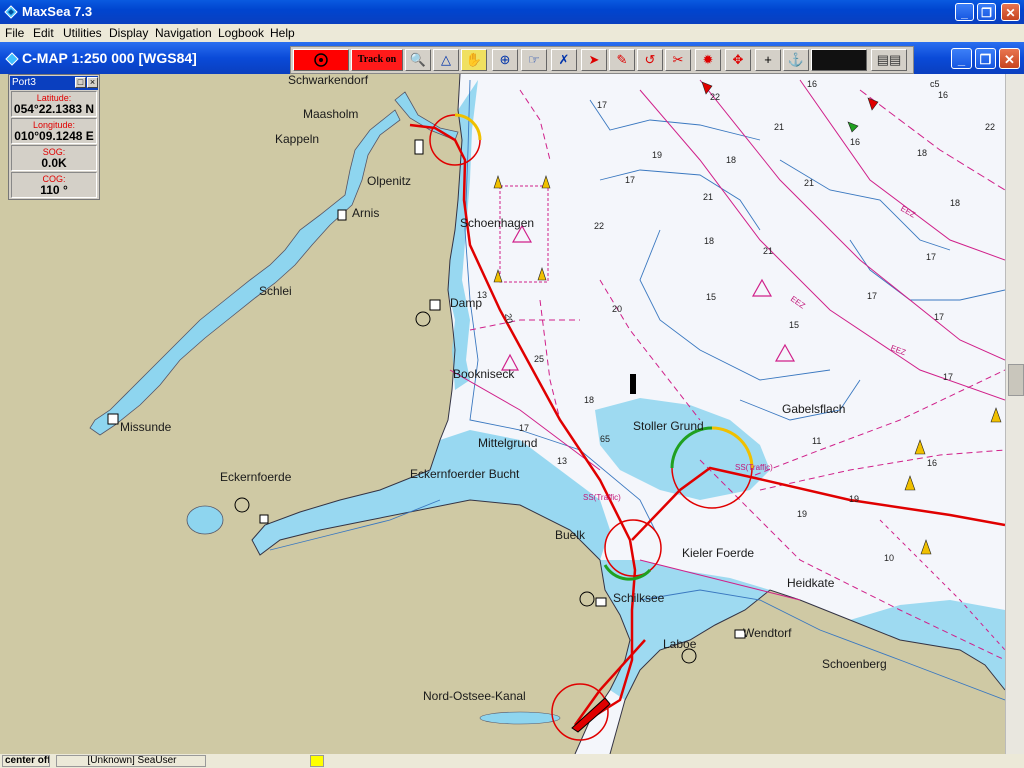 Image resolution: width=1024 pixels, height=768 pixels. I want to click on chart-restore-button: ❐, so click(985, 58).